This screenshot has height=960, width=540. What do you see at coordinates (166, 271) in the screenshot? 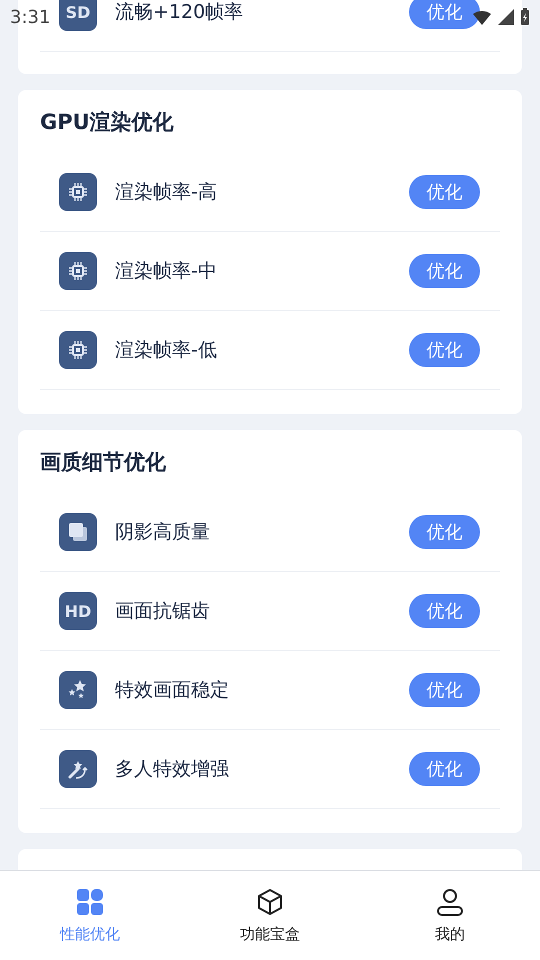
I see `option-label: 渲染帧率-中` at bounding box center [166, 271].